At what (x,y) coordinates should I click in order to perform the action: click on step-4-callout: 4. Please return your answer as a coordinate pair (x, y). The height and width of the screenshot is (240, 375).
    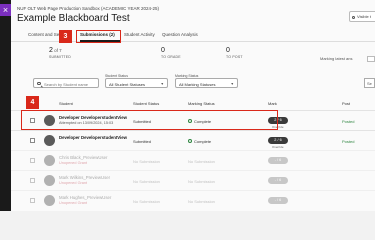
    Looking at the image, I should click on (32, 102).